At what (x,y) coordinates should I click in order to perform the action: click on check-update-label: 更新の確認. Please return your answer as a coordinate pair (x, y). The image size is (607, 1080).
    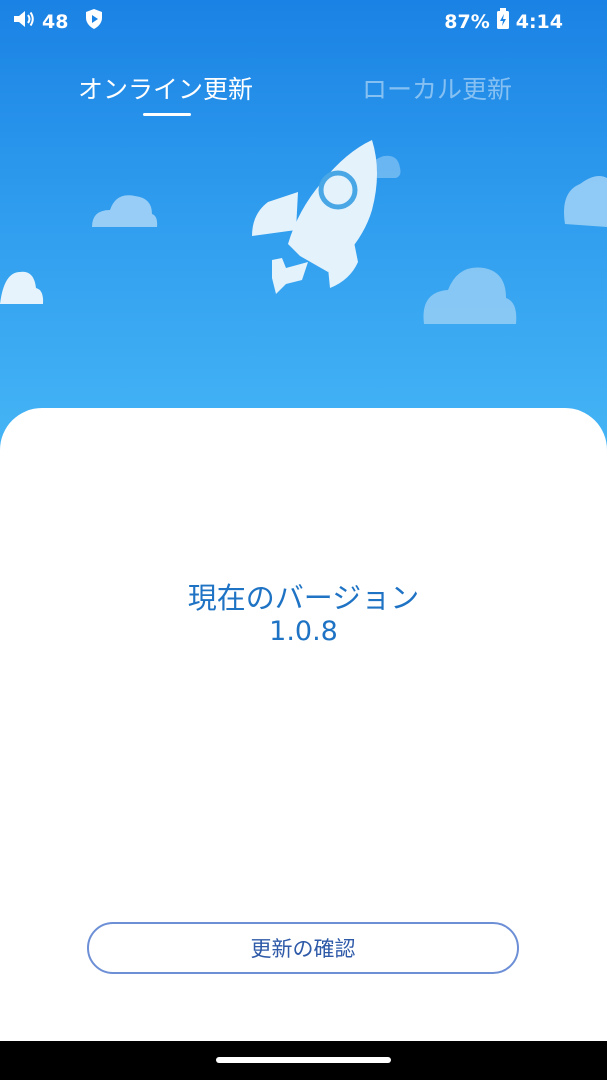
    Looking at the image, I should click on (303, 949).